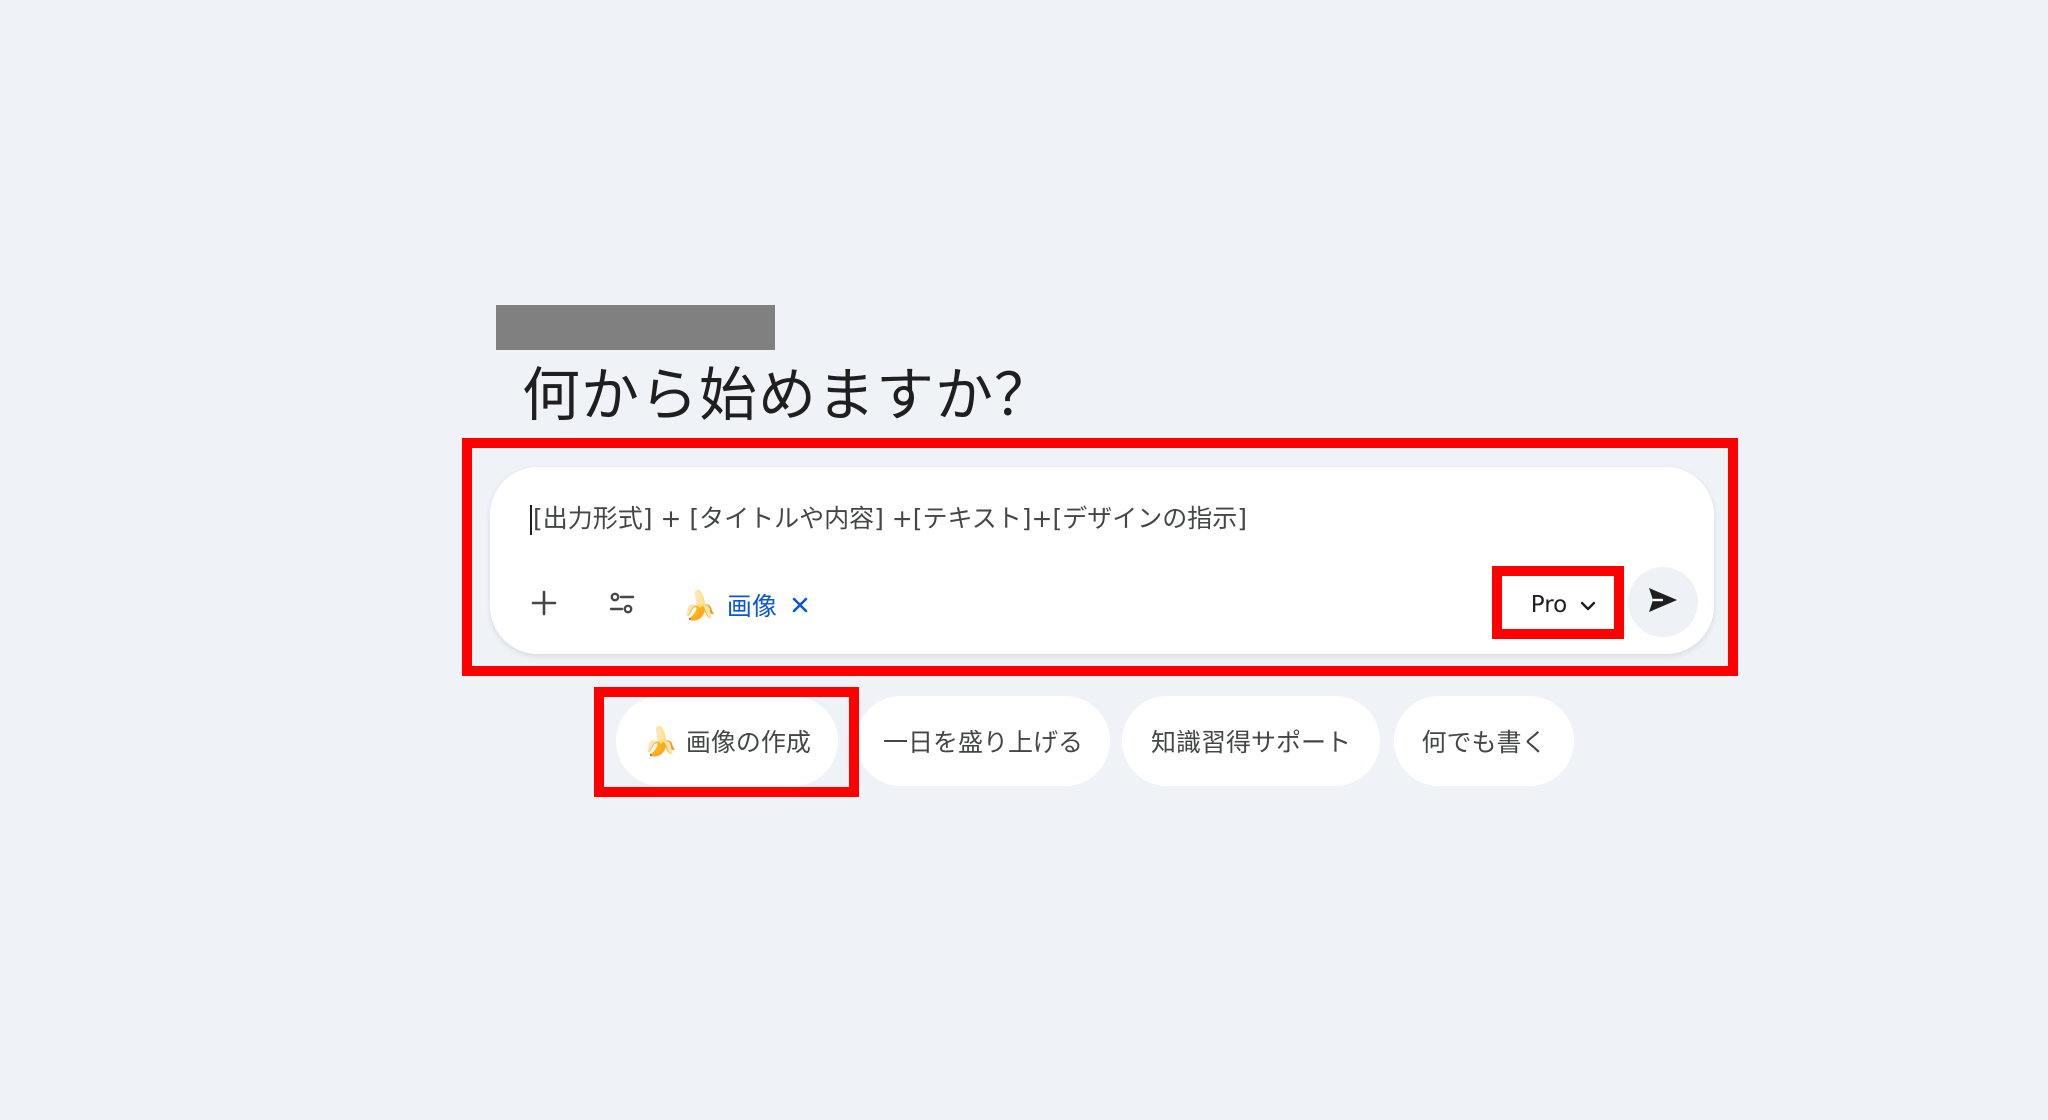  I want to click on chevron-down-icon, so click(1588, 605).